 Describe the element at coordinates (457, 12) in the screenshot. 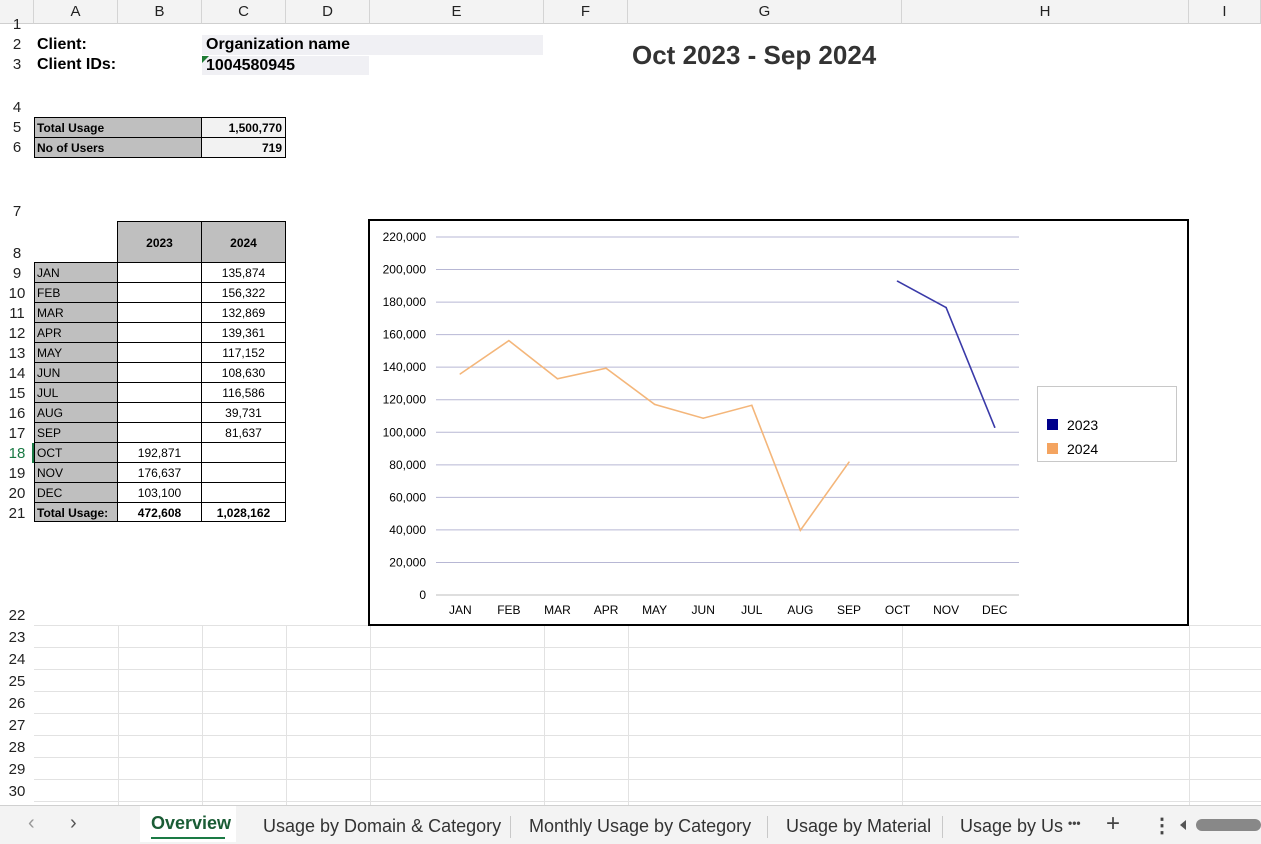

I see `column-header-e: E` at that location.